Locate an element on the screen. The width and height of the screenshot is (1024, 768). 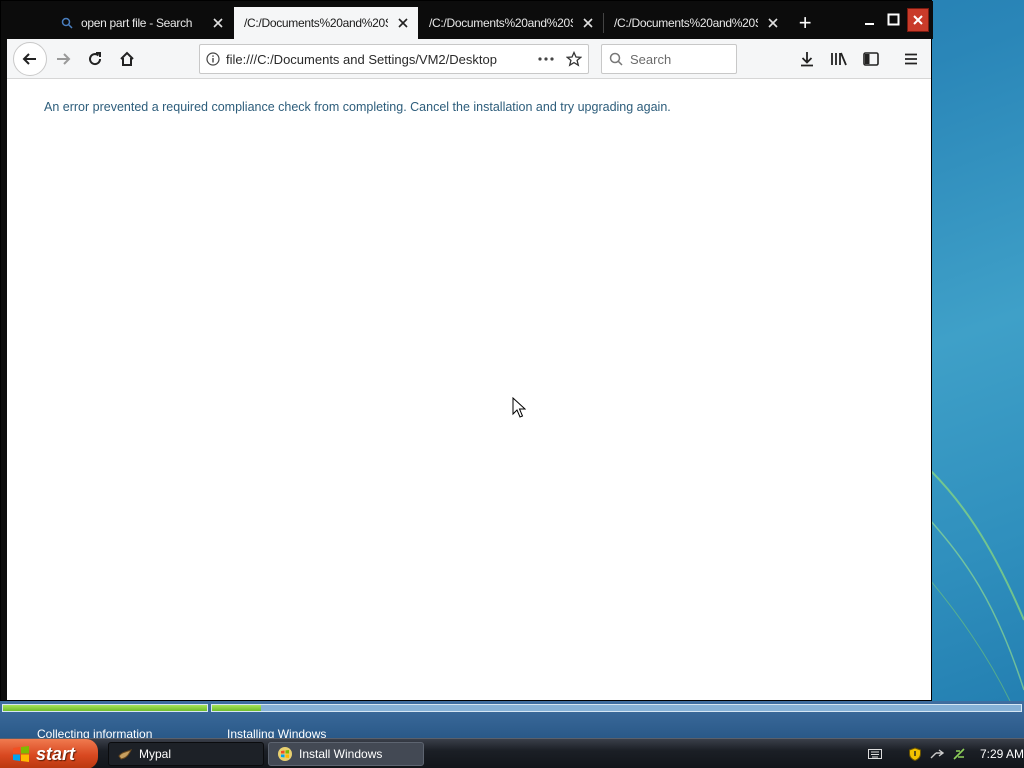
sidebar-button is located at coordinates (871, 59).